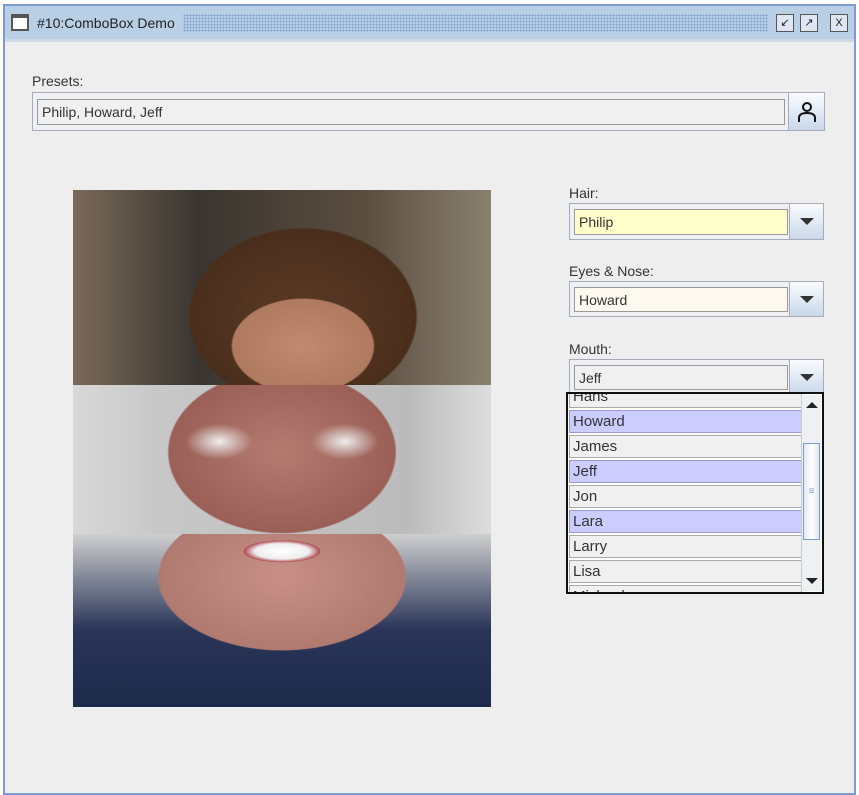 The image size is (859, 795). I want to click on scrollbar-thumb: ≡, so click(811, 491).